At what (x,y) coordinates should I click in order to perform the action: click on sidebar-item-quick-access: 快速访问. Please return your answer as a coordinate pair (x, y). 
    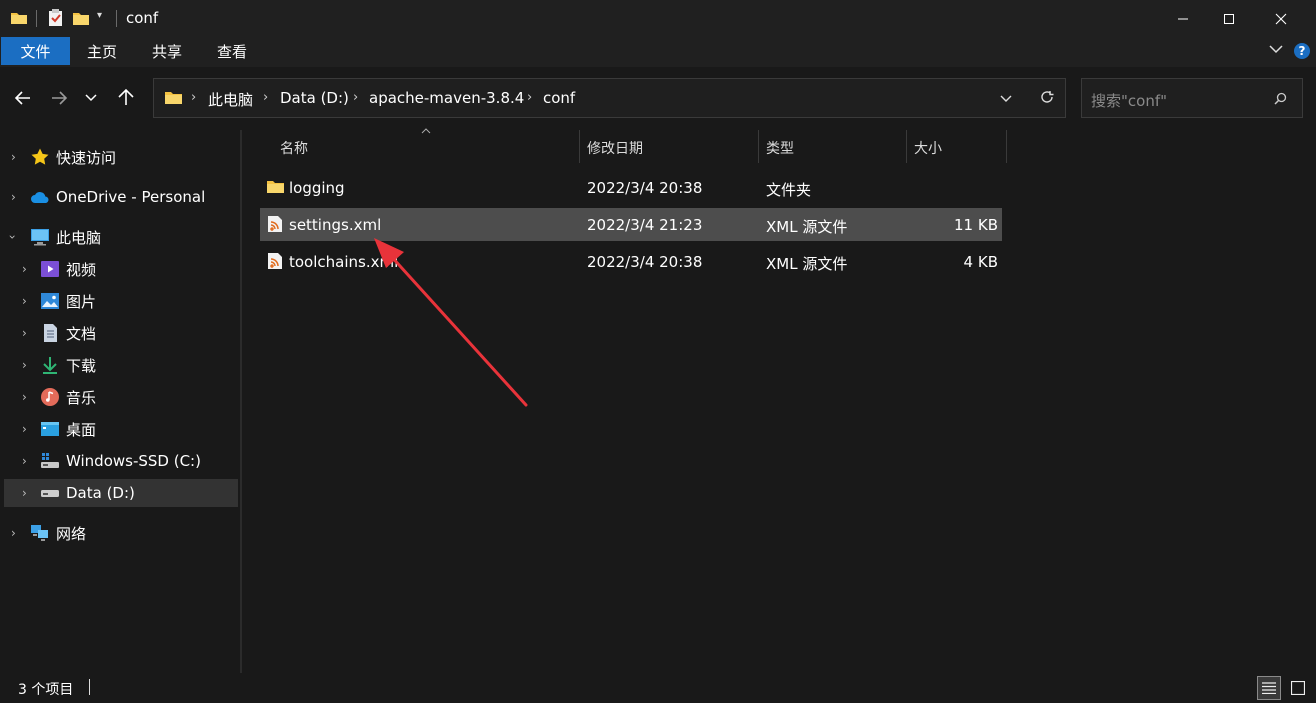
    Looking at the image, I should click on (73, 157).